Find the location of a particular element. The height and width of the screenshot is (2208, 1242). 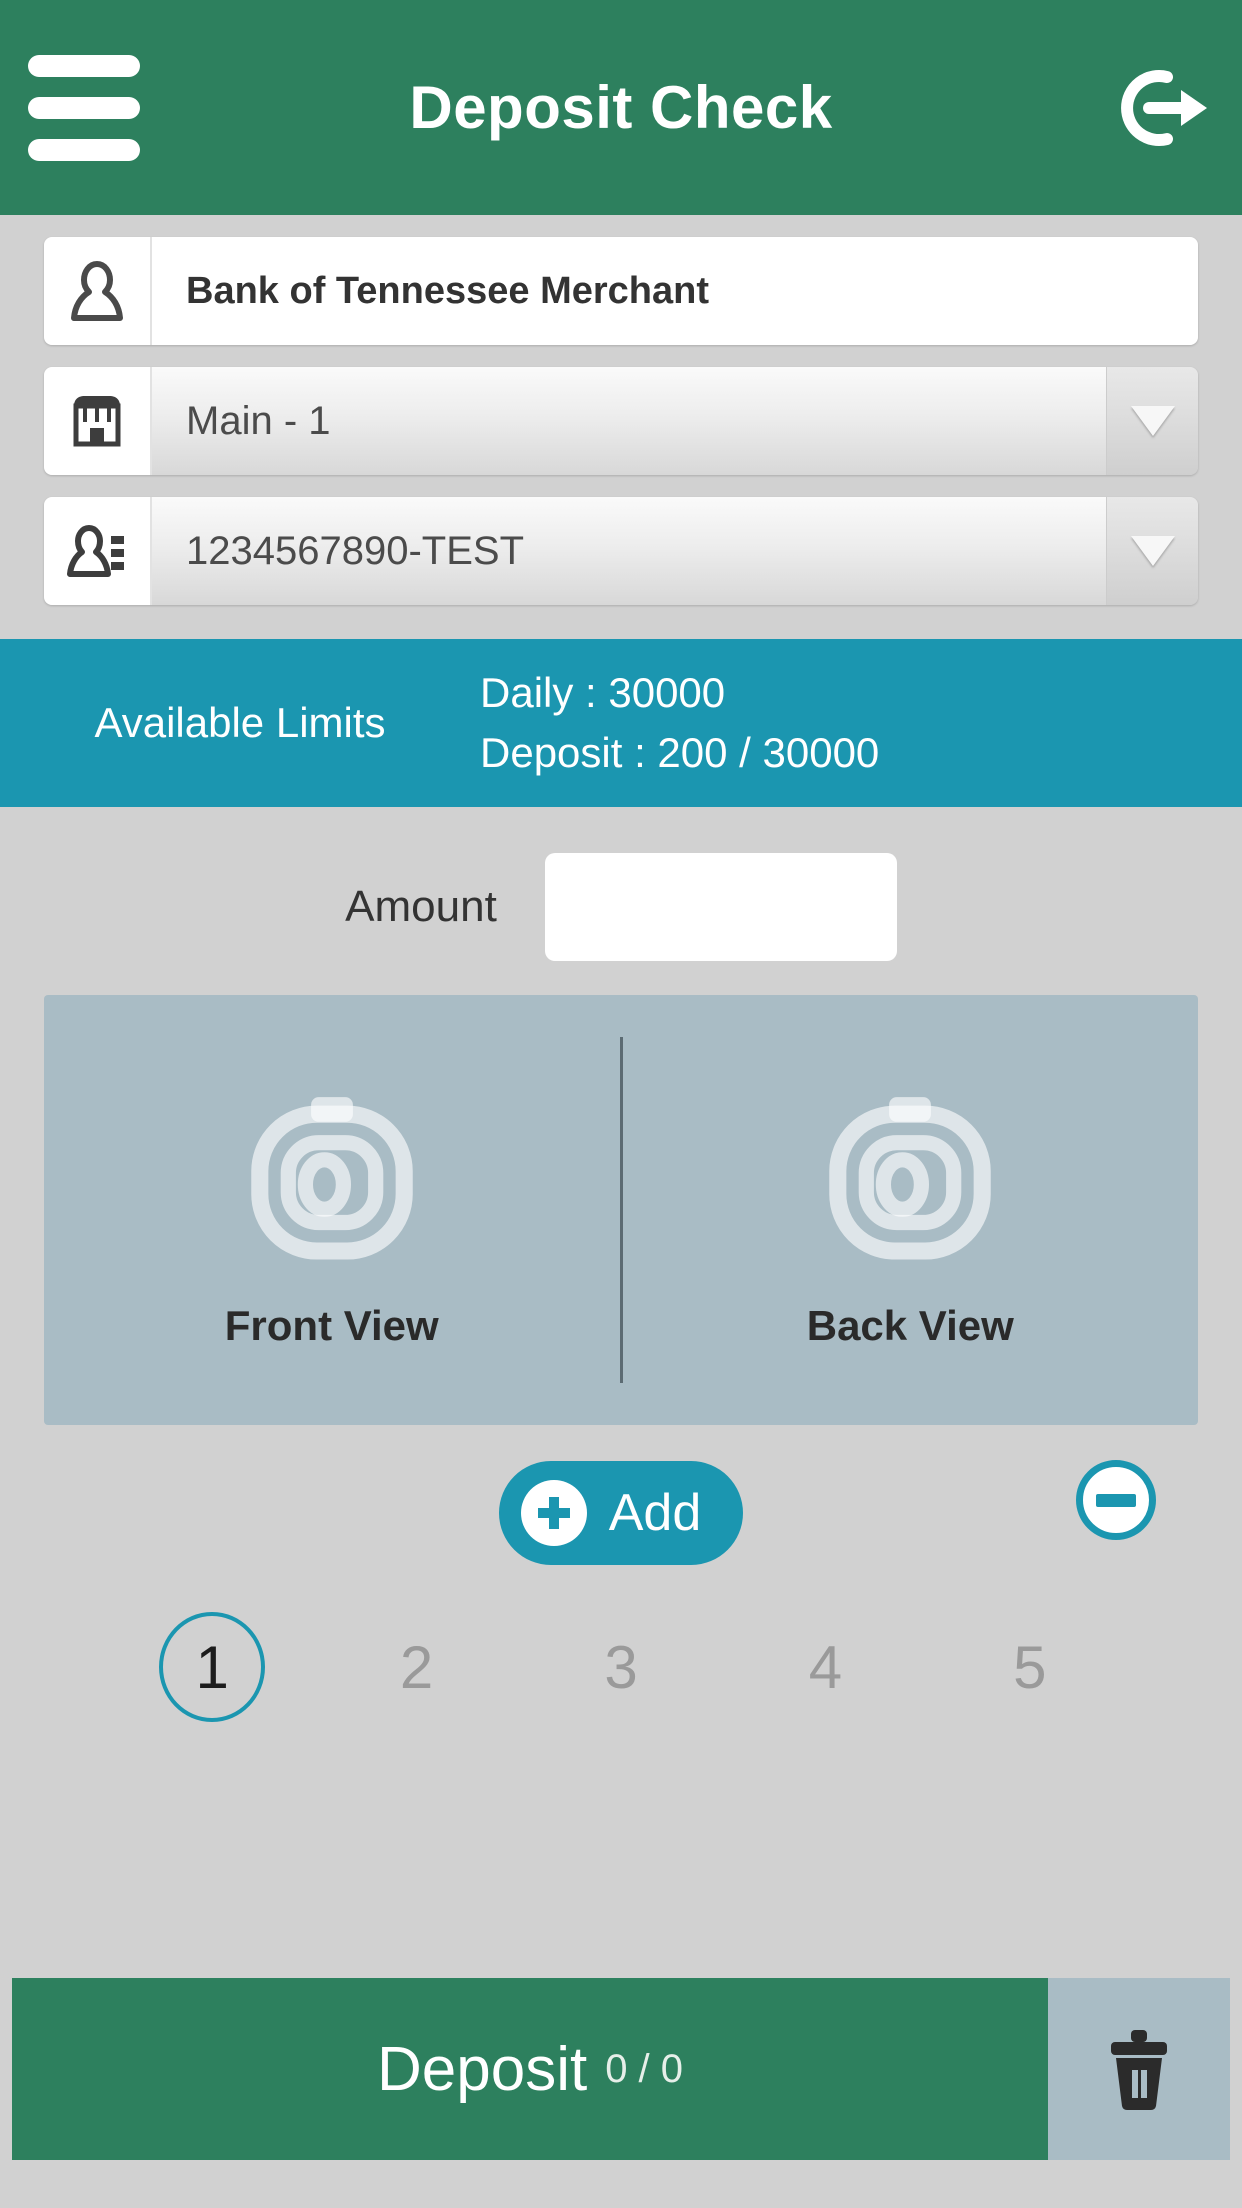

amount-label: Amount is located at coordinates (421, 906).